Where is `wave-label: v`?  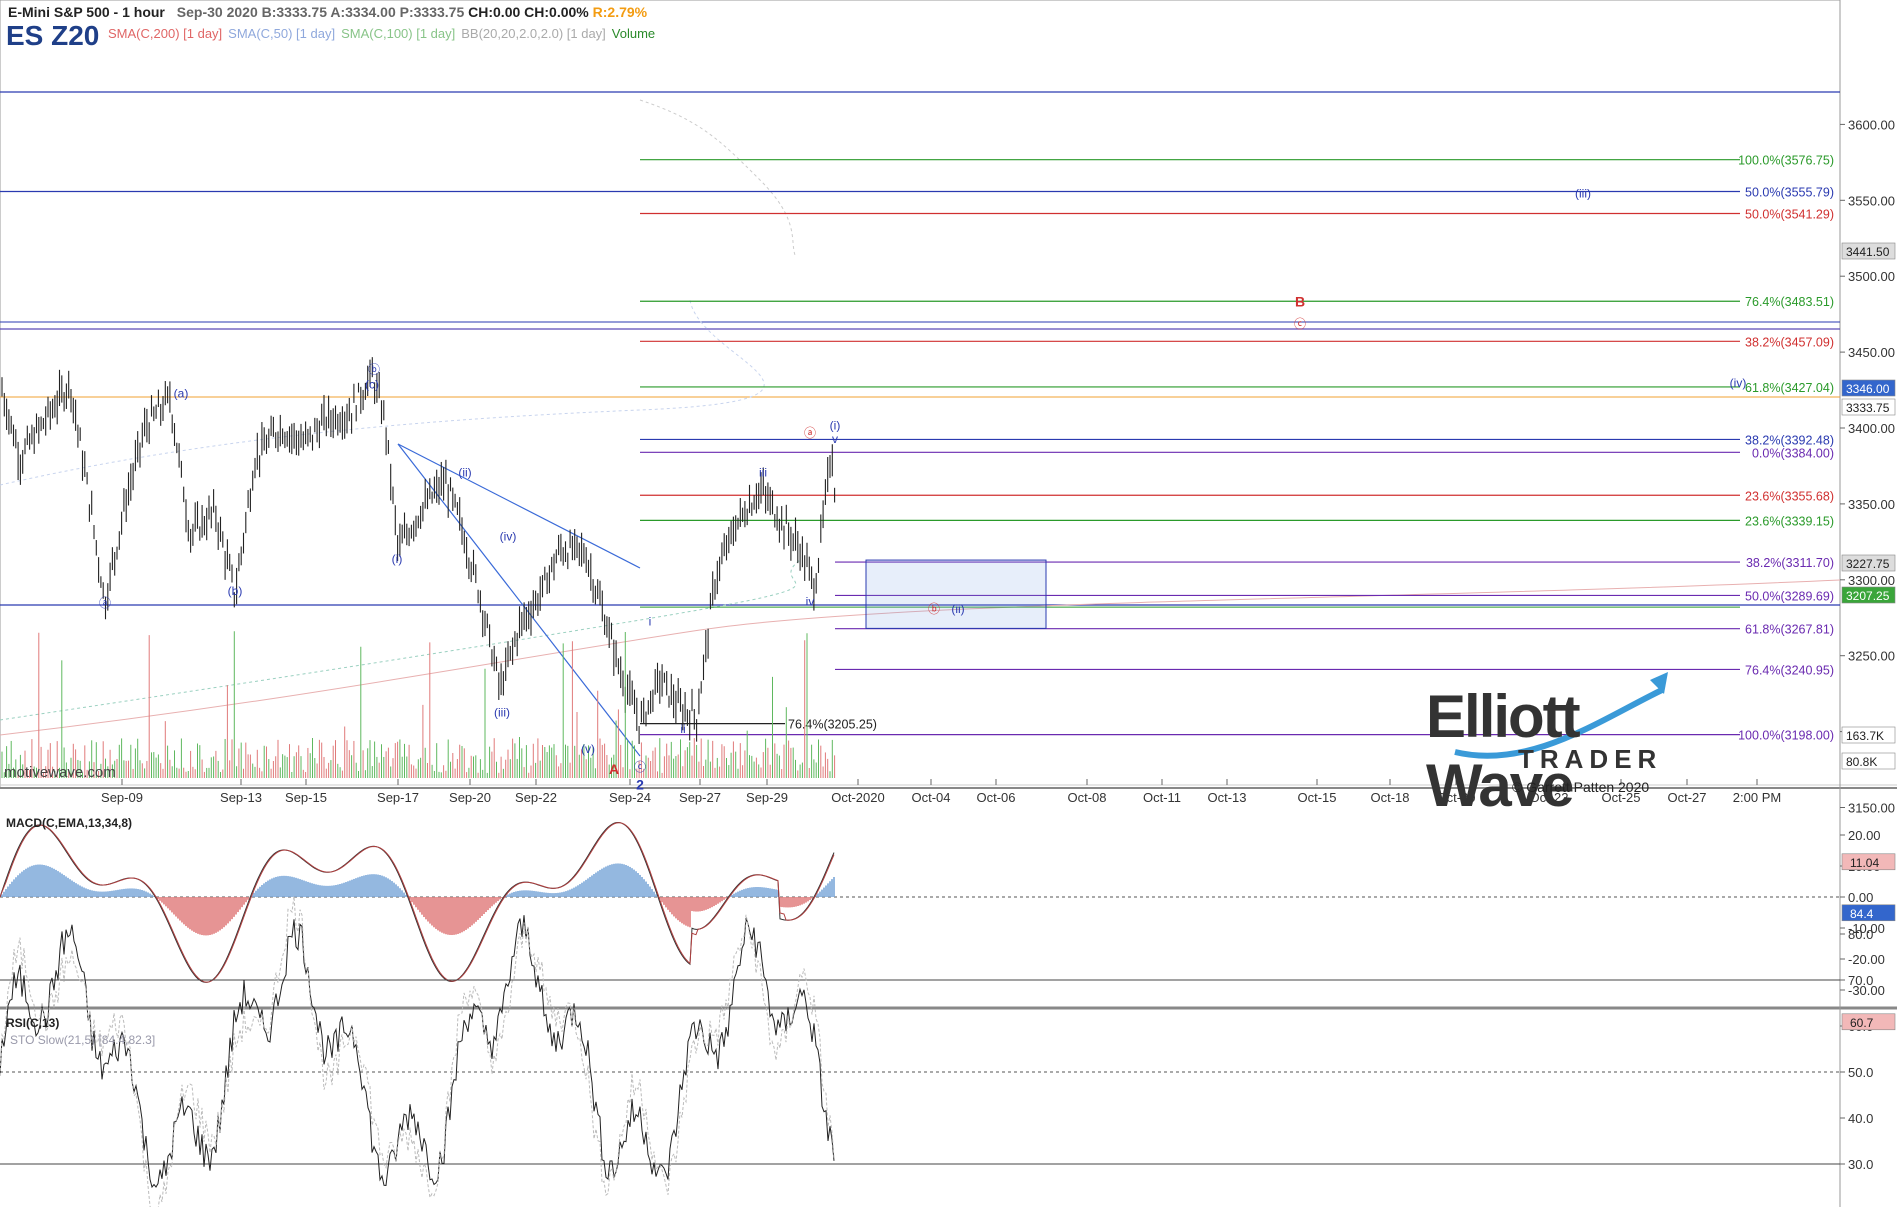
wave-label: v is located at coordinates (835, 439).